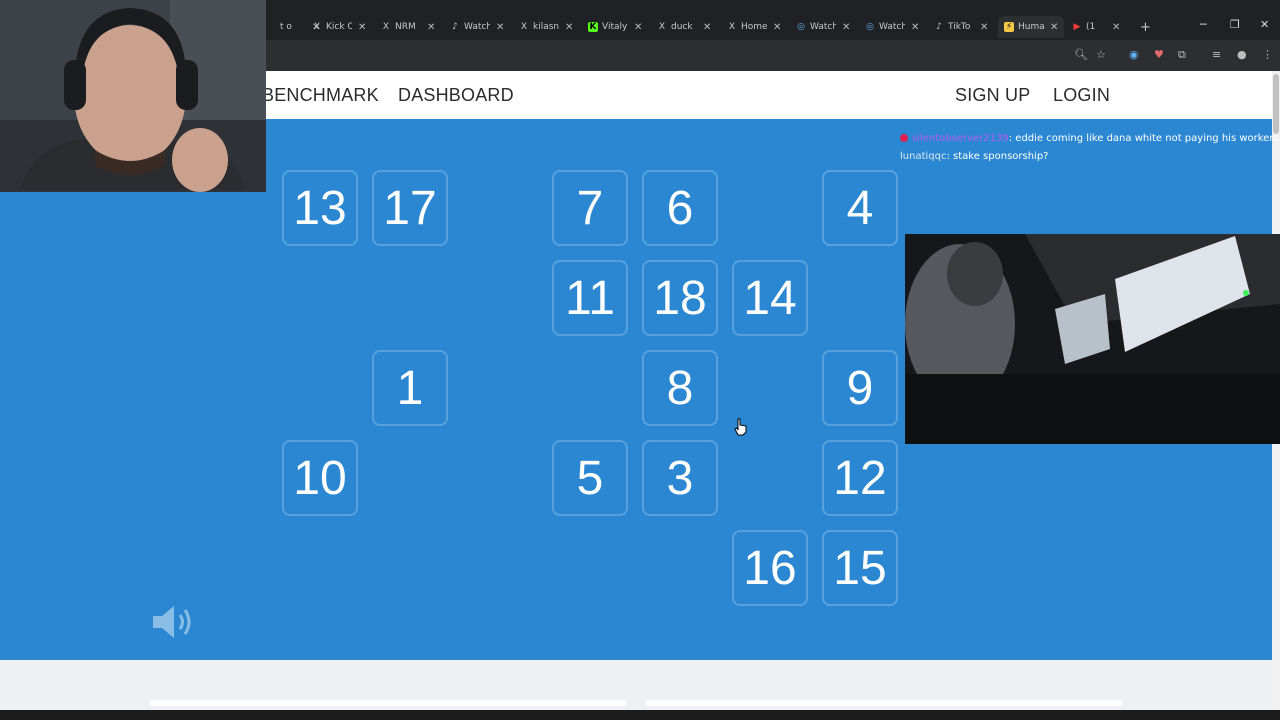  I want to click on close-window-icon: ✕, so click(1264, 24).